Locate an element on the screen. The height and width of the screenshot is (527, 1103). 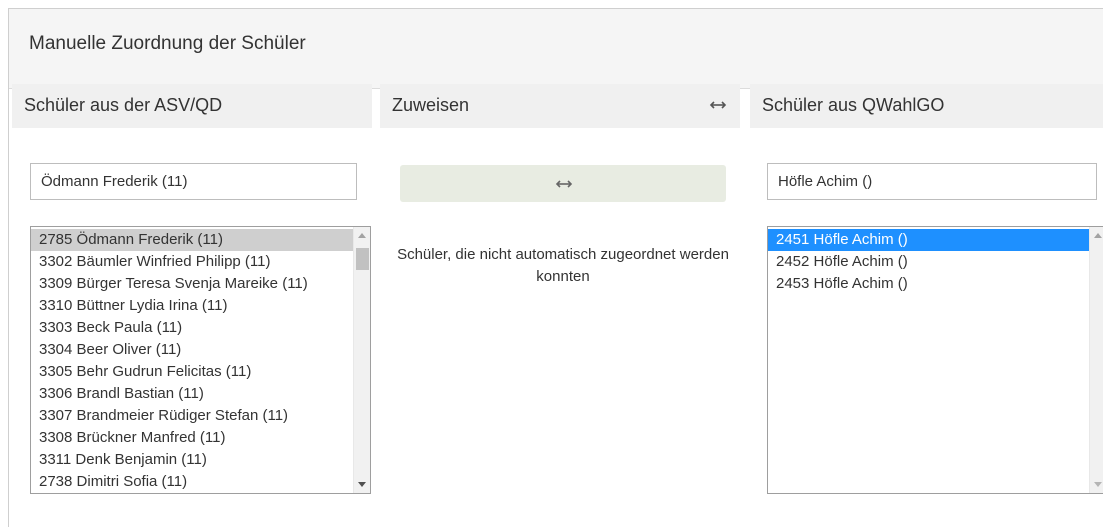
list-item: 3303 Beck Paula (11) is located at coordinates (192, 328).